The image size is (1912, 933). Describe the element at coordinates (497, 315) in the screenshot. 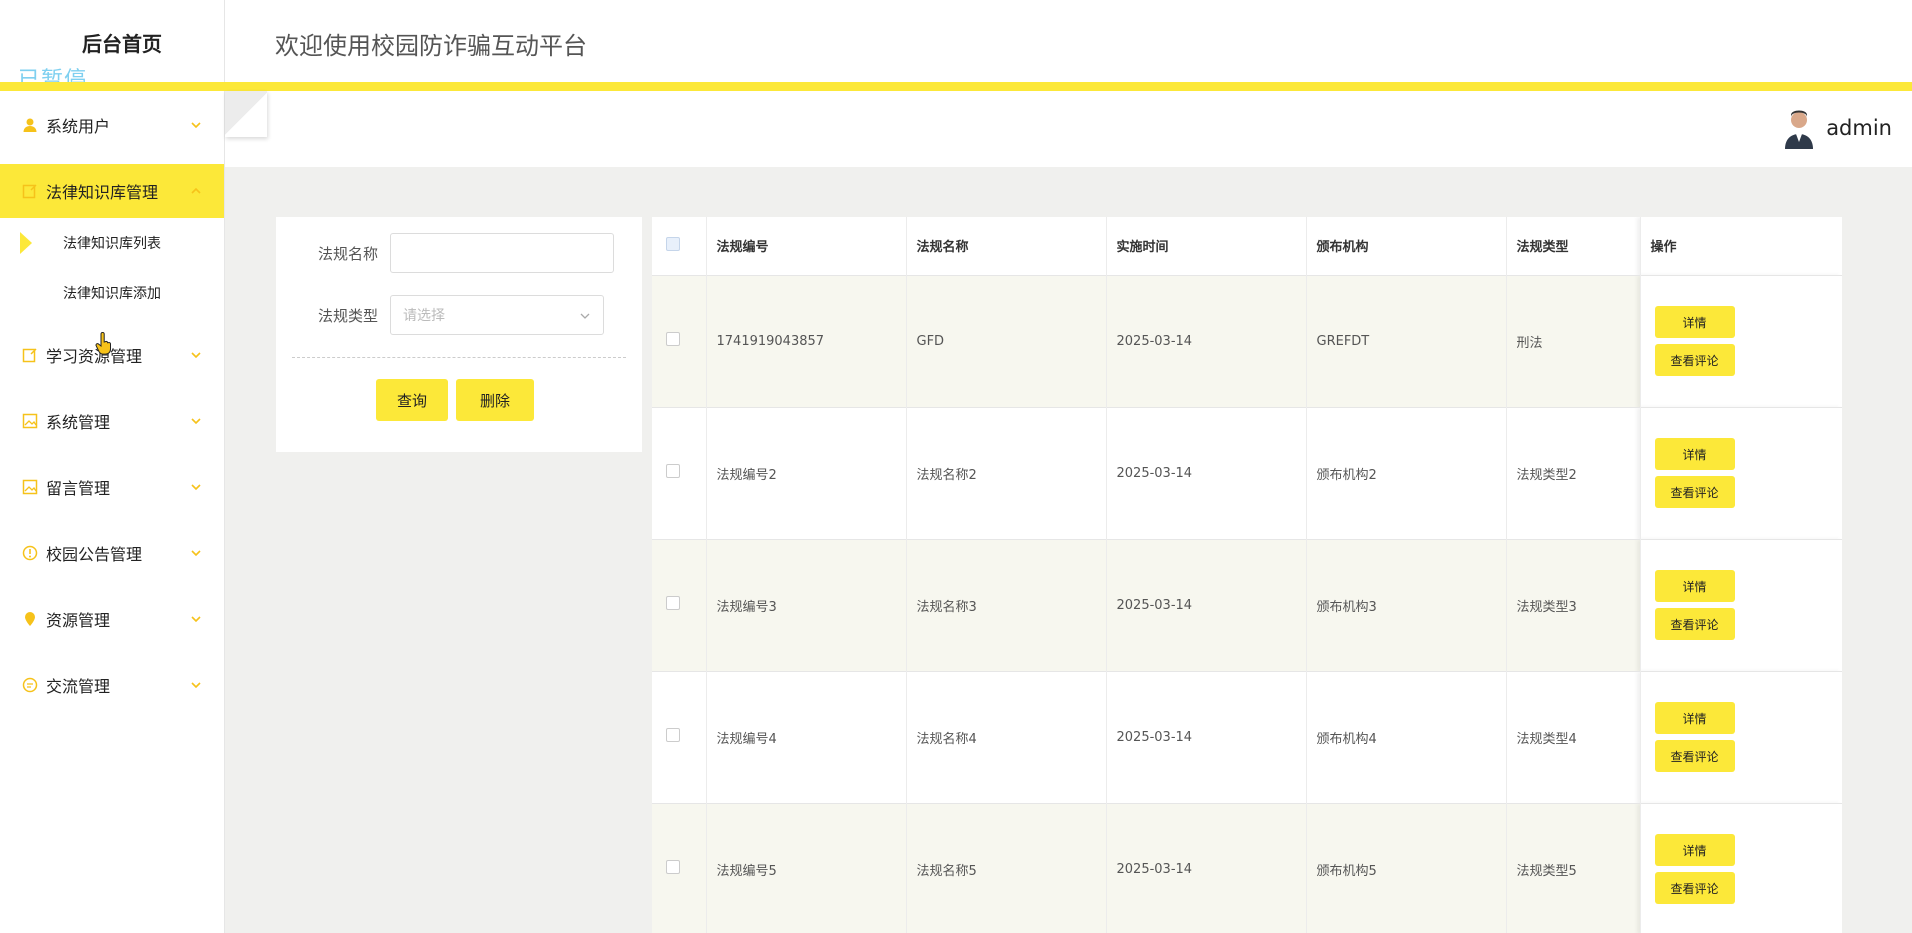

I see `law-type-select: 请选择` at that location.